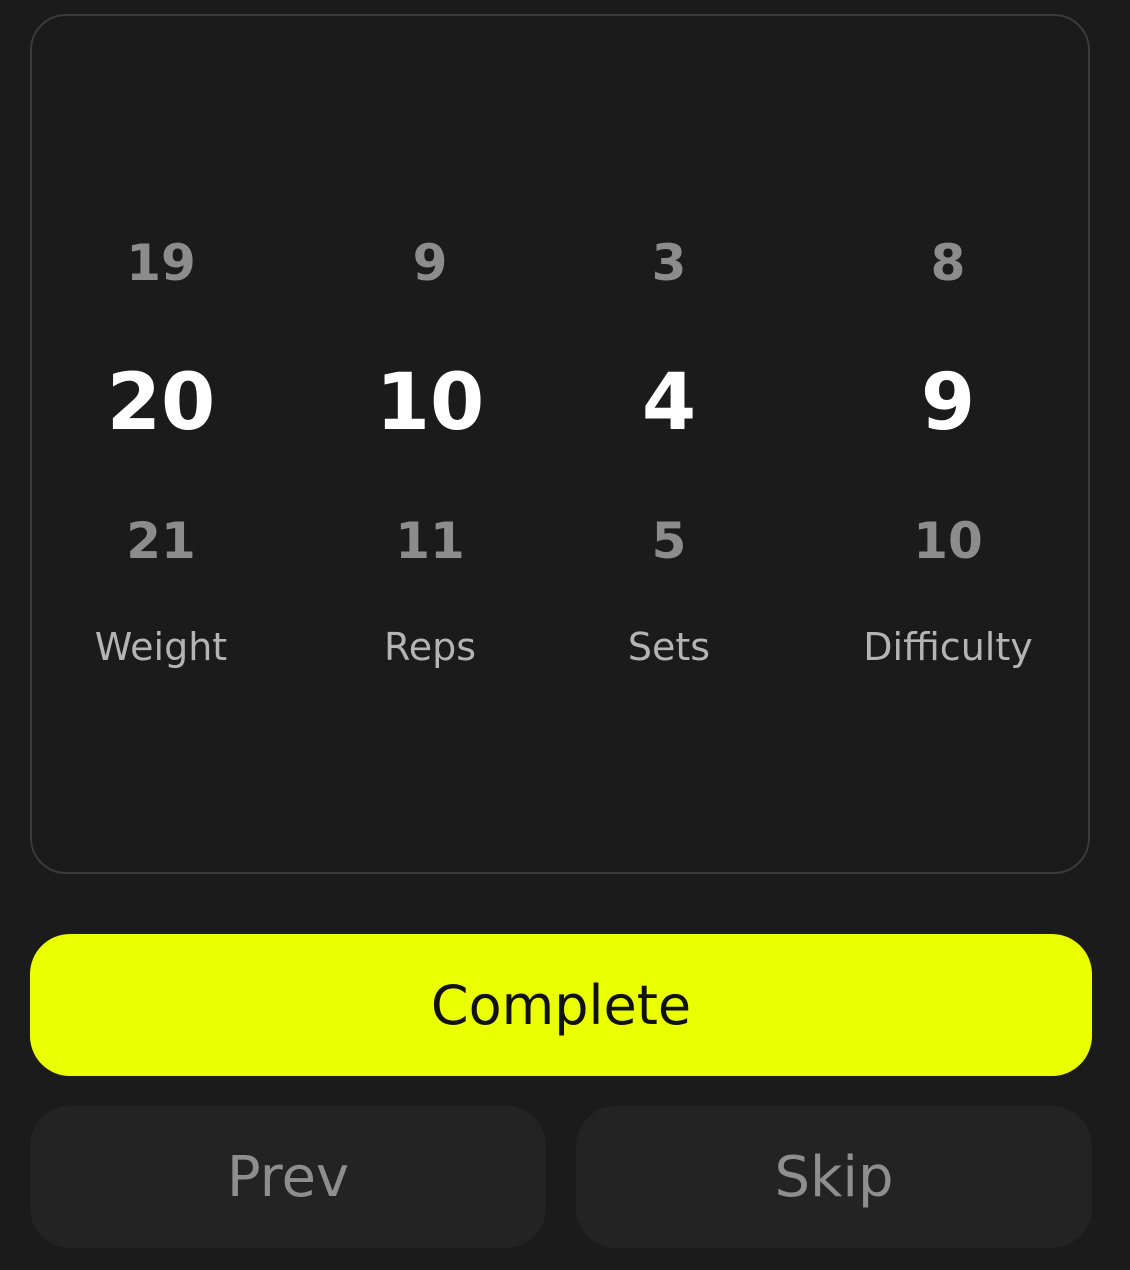  What do you see at coordinates (430, 403) in the screenshot?
I see `reps-current-value: 10` at bounding box center [430, 403].